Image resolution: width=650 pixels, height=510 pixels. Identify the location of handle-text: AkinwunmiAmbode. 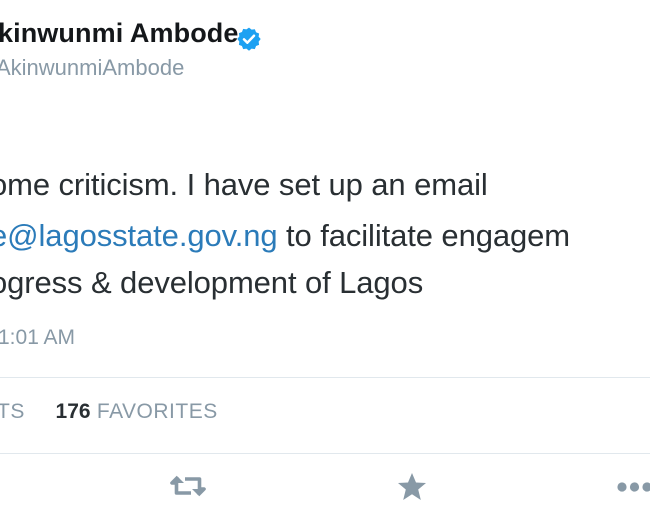
(92, 67).